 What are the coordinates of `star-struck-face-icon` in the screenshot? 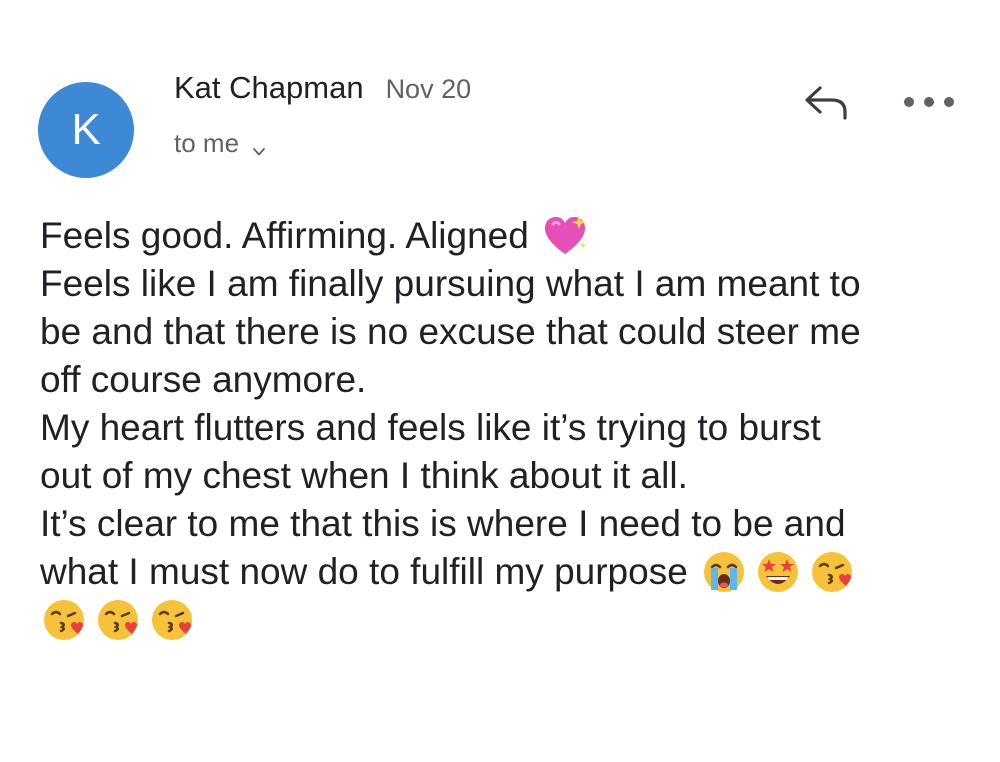 It's located at (778, 572).